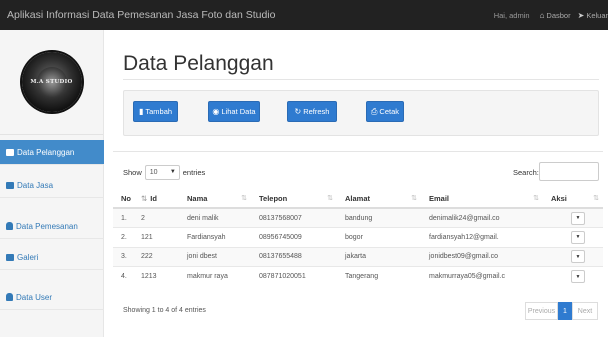 This screenshot has width=608, height=337. I want to click on page-1-button: 1, so click(565, 311).